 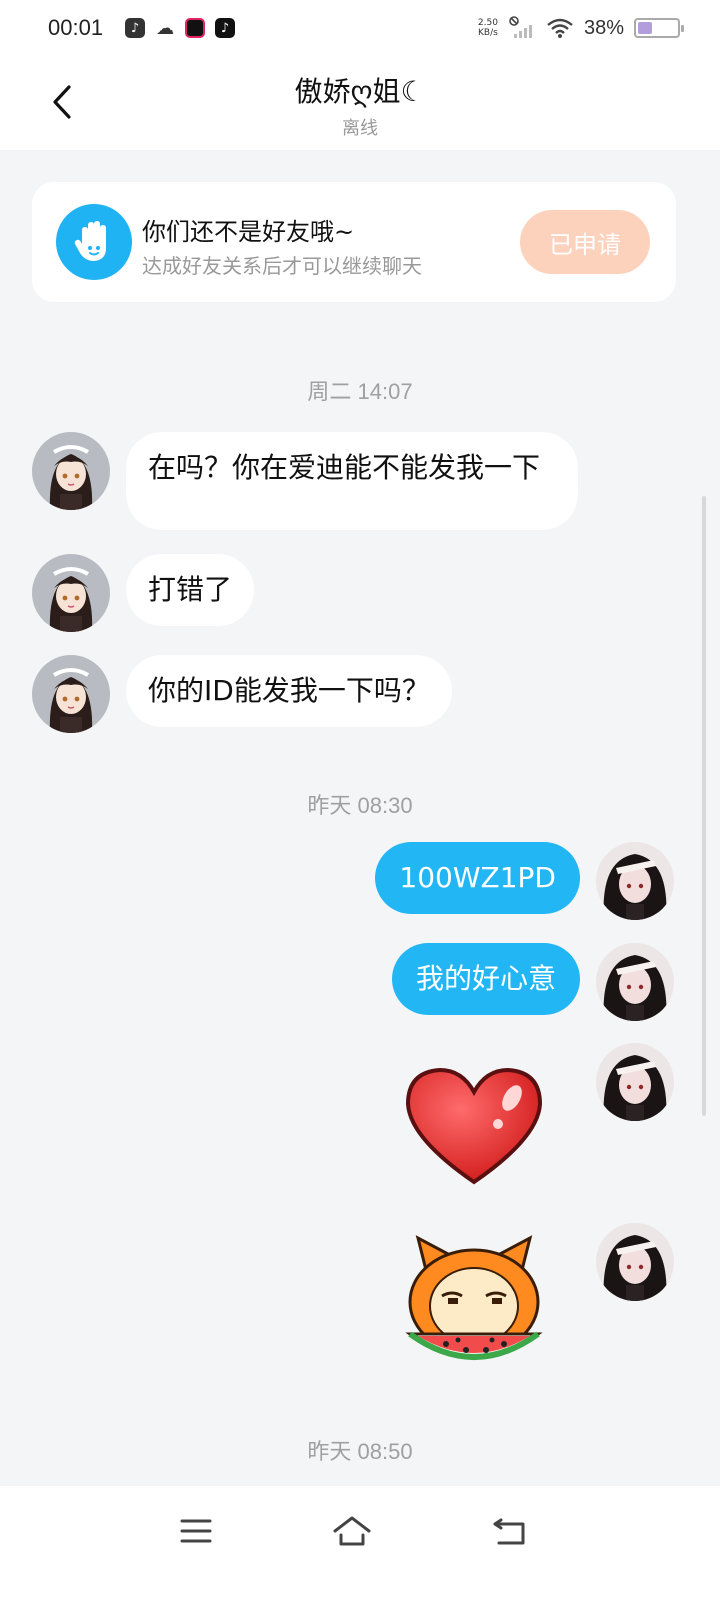 I want to click on network-speed: 2.50 KB/s, so click(x=488, y=28).